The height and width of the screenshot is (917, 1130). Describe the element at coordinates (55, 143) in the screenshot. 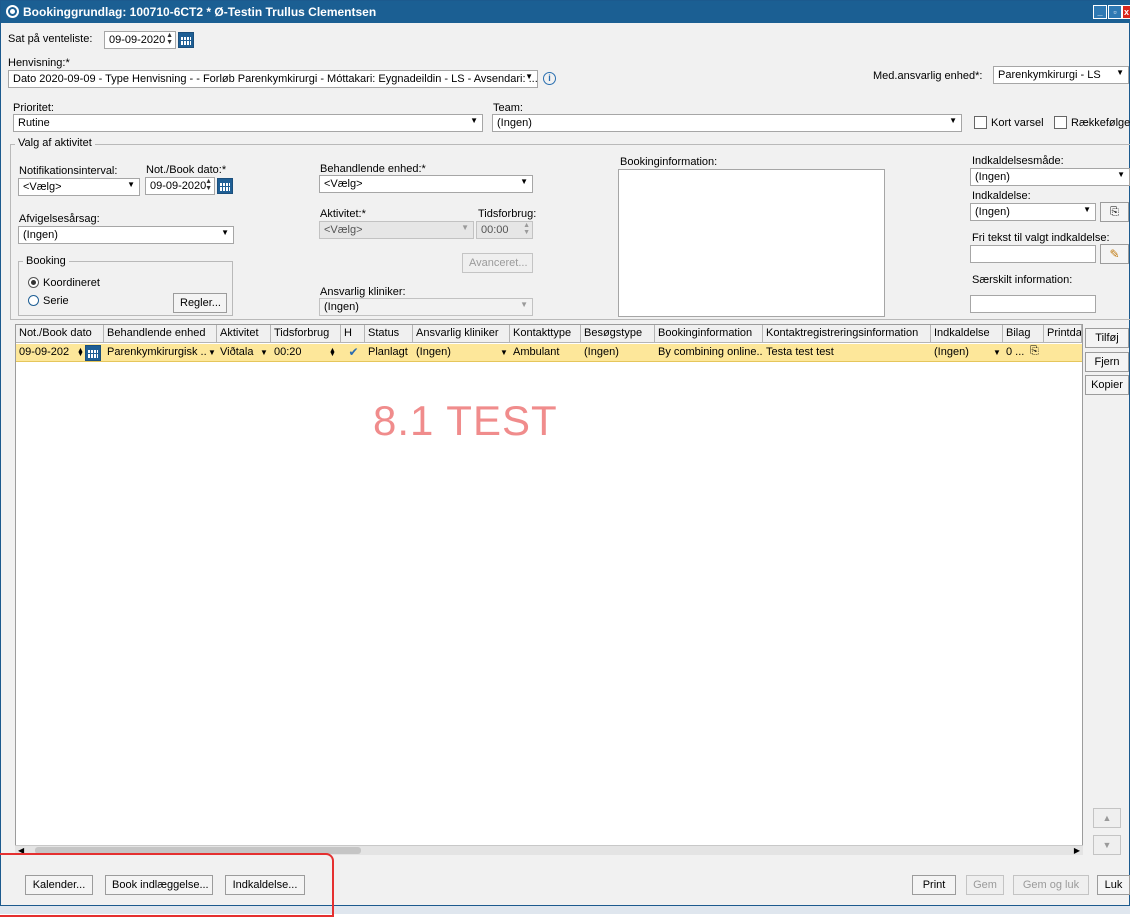

I see `activity-group-label: Valg af aktivitet` at that location.